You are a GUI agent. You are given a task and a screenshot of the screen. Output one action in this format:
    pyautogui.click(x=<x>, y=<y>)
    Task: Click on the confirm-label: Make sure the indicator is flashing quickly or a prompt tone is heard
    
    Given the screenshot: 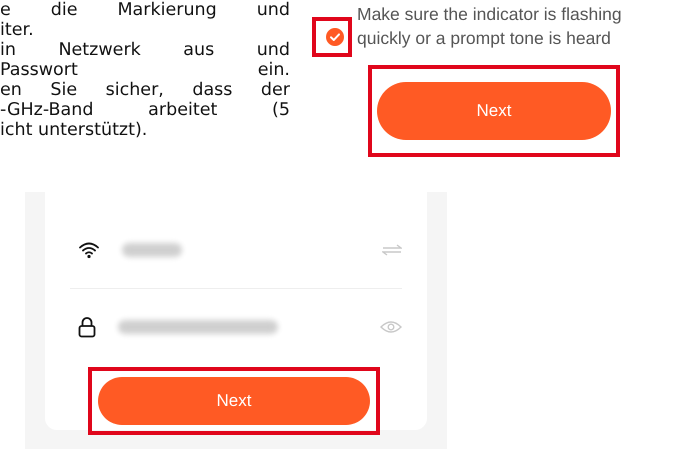 What is the action you would take?
    pyautogui.click(x=490, y=26)
    